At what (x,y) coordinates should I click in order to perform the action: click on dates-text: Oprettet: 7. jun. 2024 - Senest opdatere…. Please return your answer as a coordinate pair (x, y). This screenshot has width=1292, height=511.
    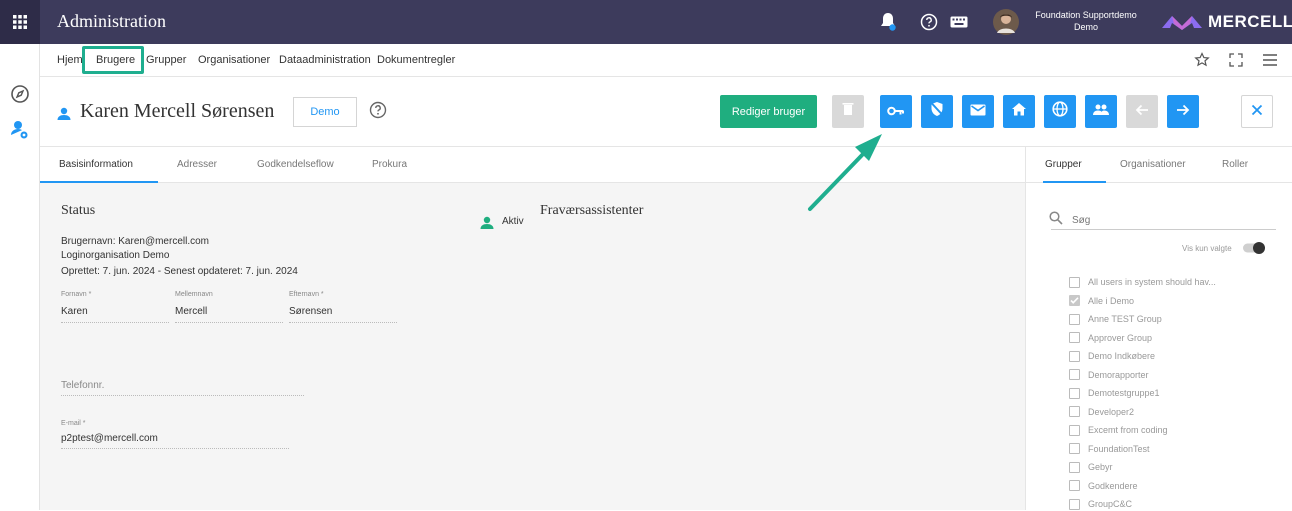
    Looking at the image, I should click on (179, 271).